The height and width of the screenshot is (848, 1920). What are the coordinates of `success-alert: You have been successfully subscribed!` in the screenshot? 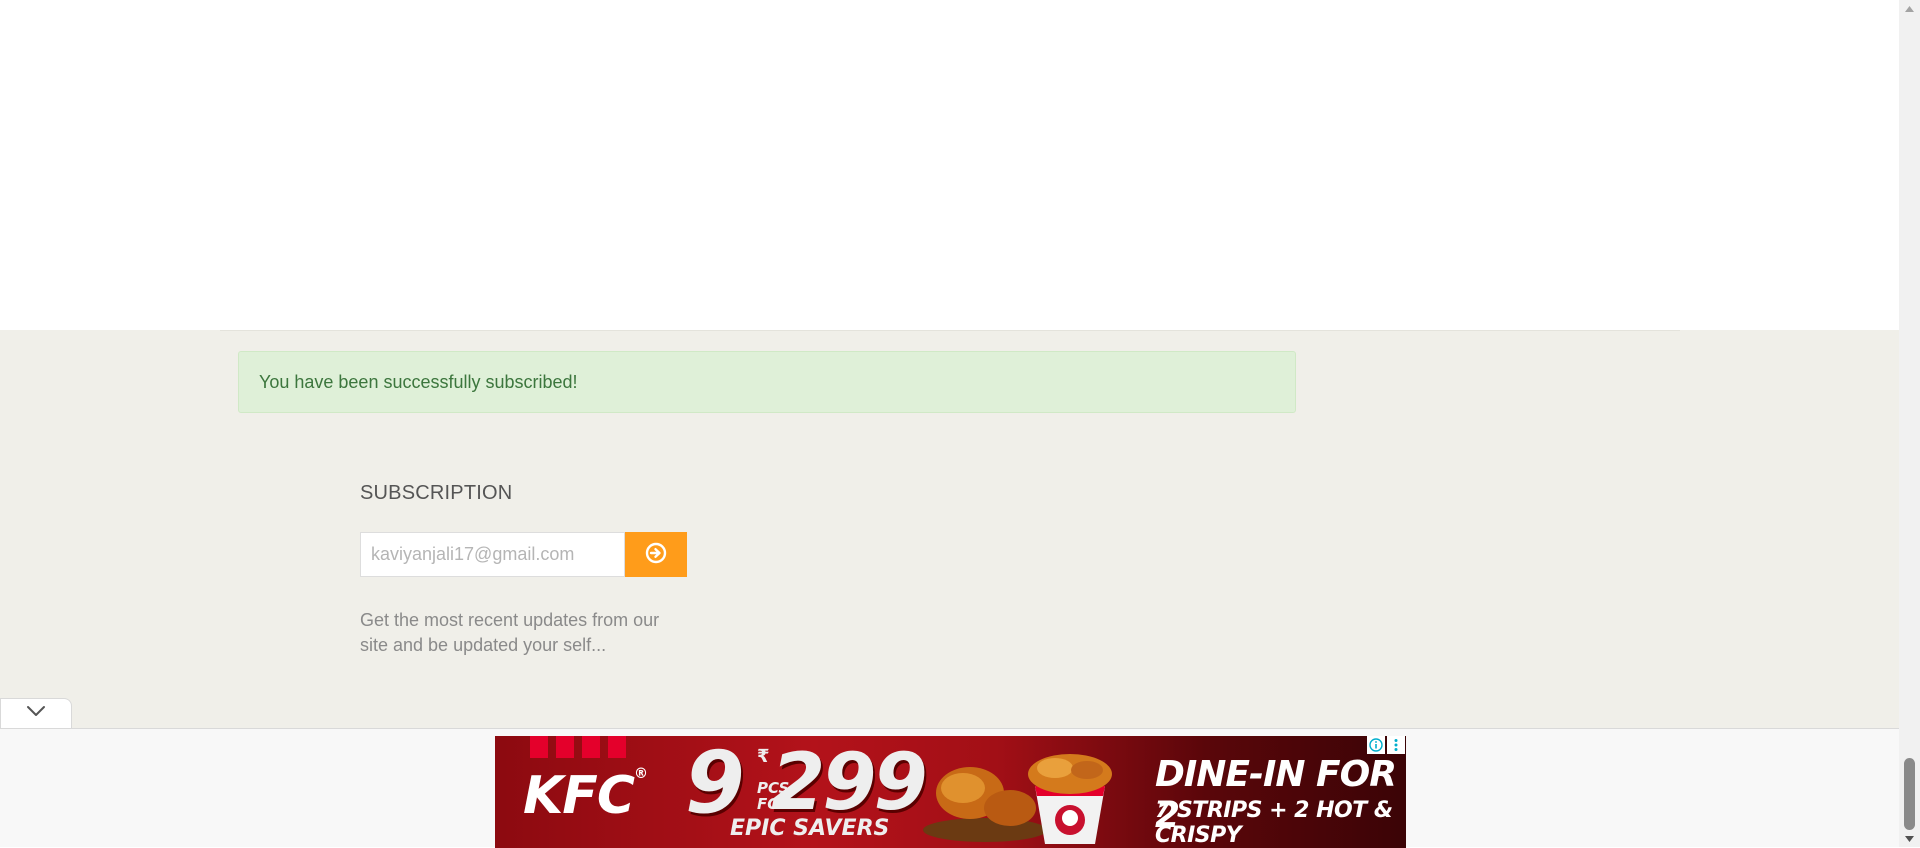 It's located at (767, 382).